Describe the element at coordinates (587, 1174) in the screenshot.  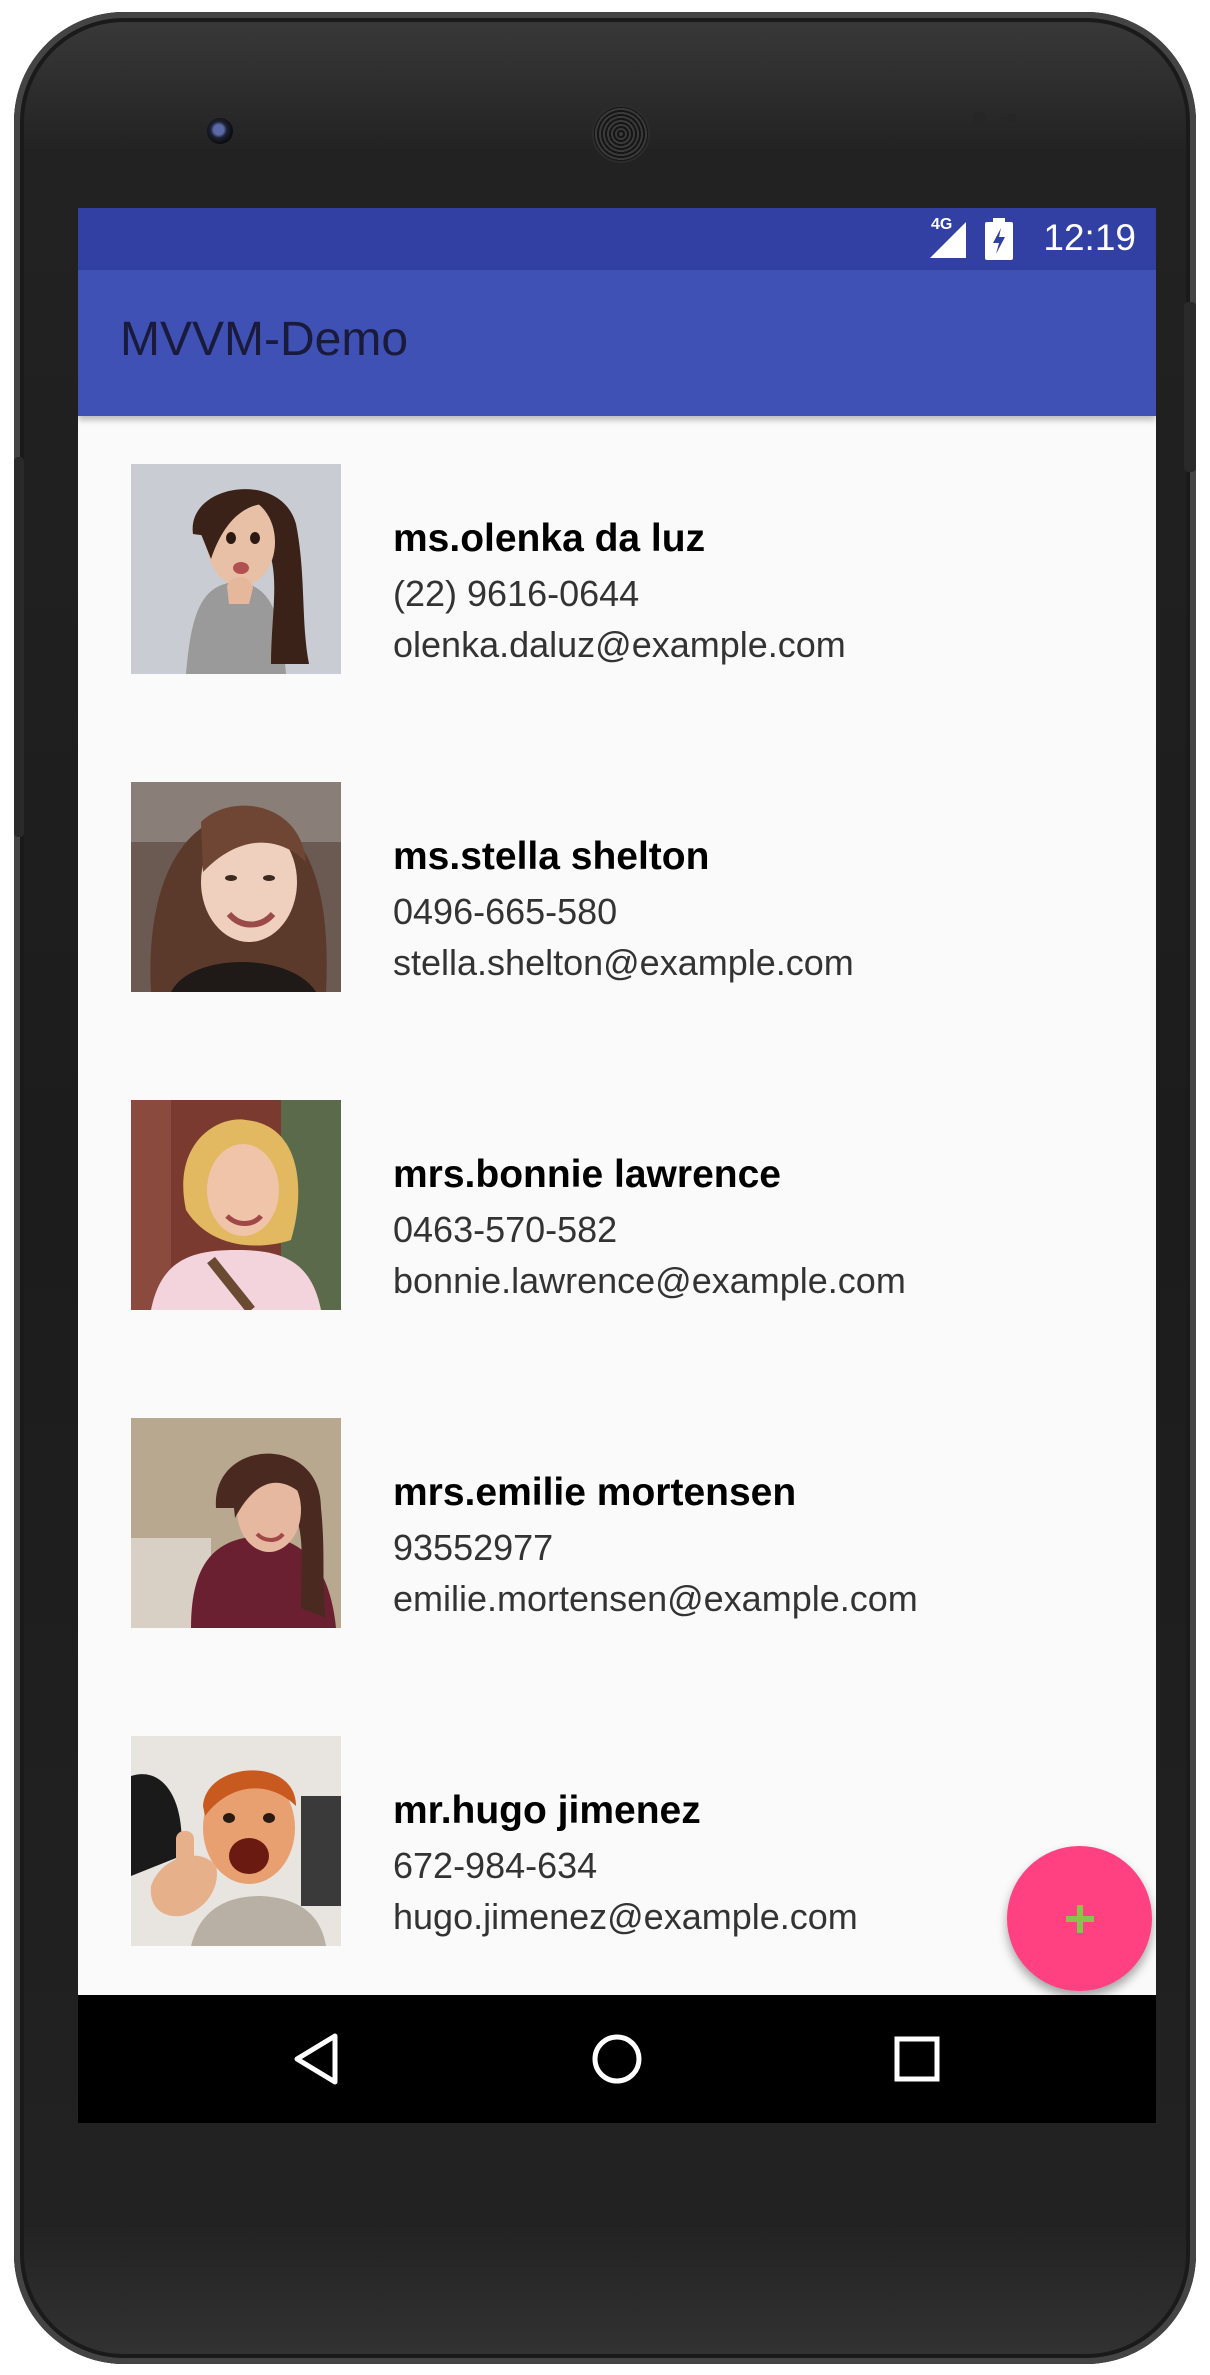
I see `contact-name: mrs.bonnie lawrence` at that location.